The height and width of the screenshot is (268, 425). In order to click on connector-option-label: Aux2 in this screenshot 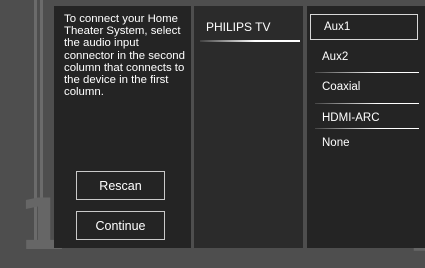, I will do `click(335, 57)`.